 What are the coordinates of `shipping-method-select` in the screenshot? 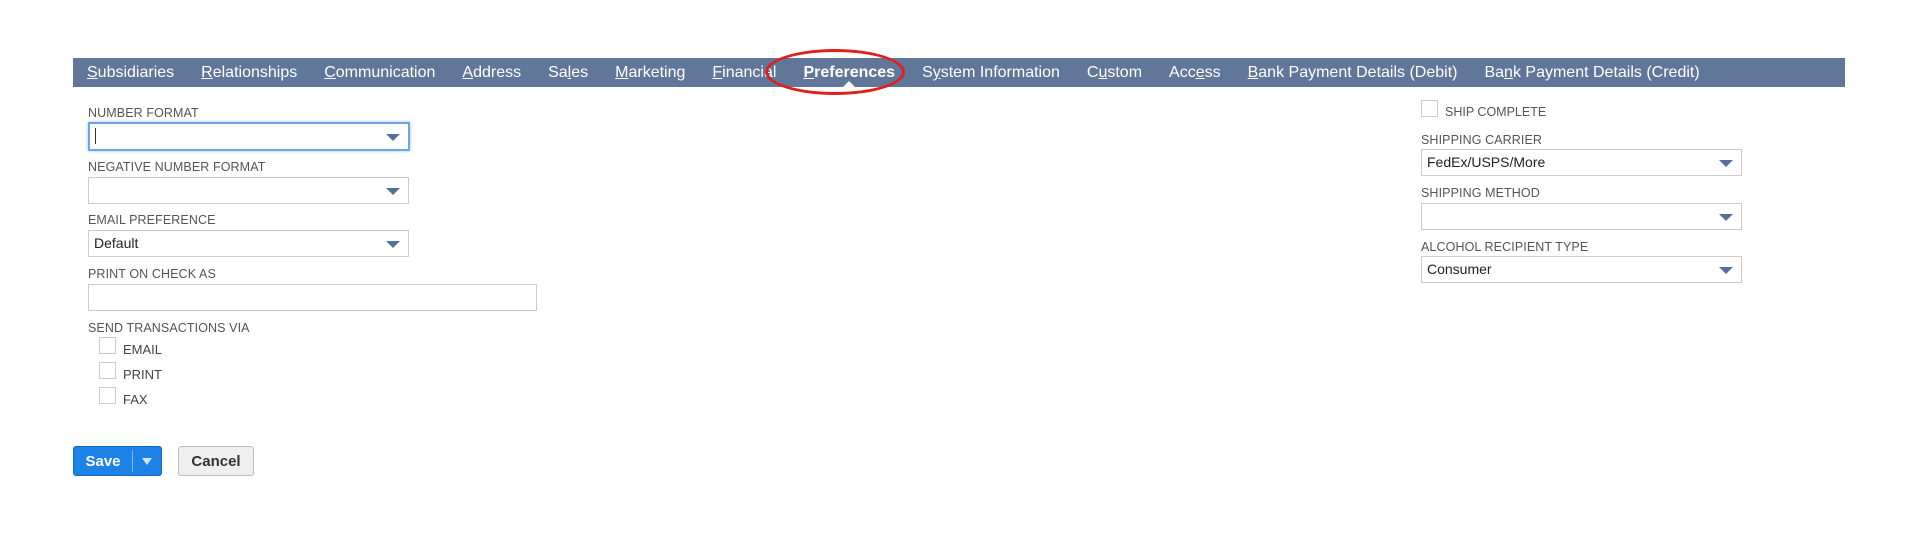 It's located at (1581, 216).